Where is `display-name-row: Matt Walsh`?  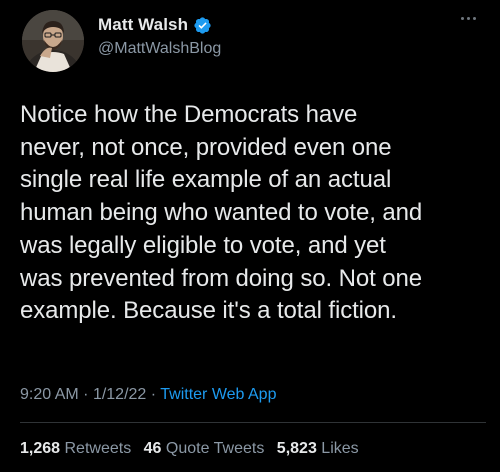
display-name-row: Matt Walsh is located at coordinates (159, 25).